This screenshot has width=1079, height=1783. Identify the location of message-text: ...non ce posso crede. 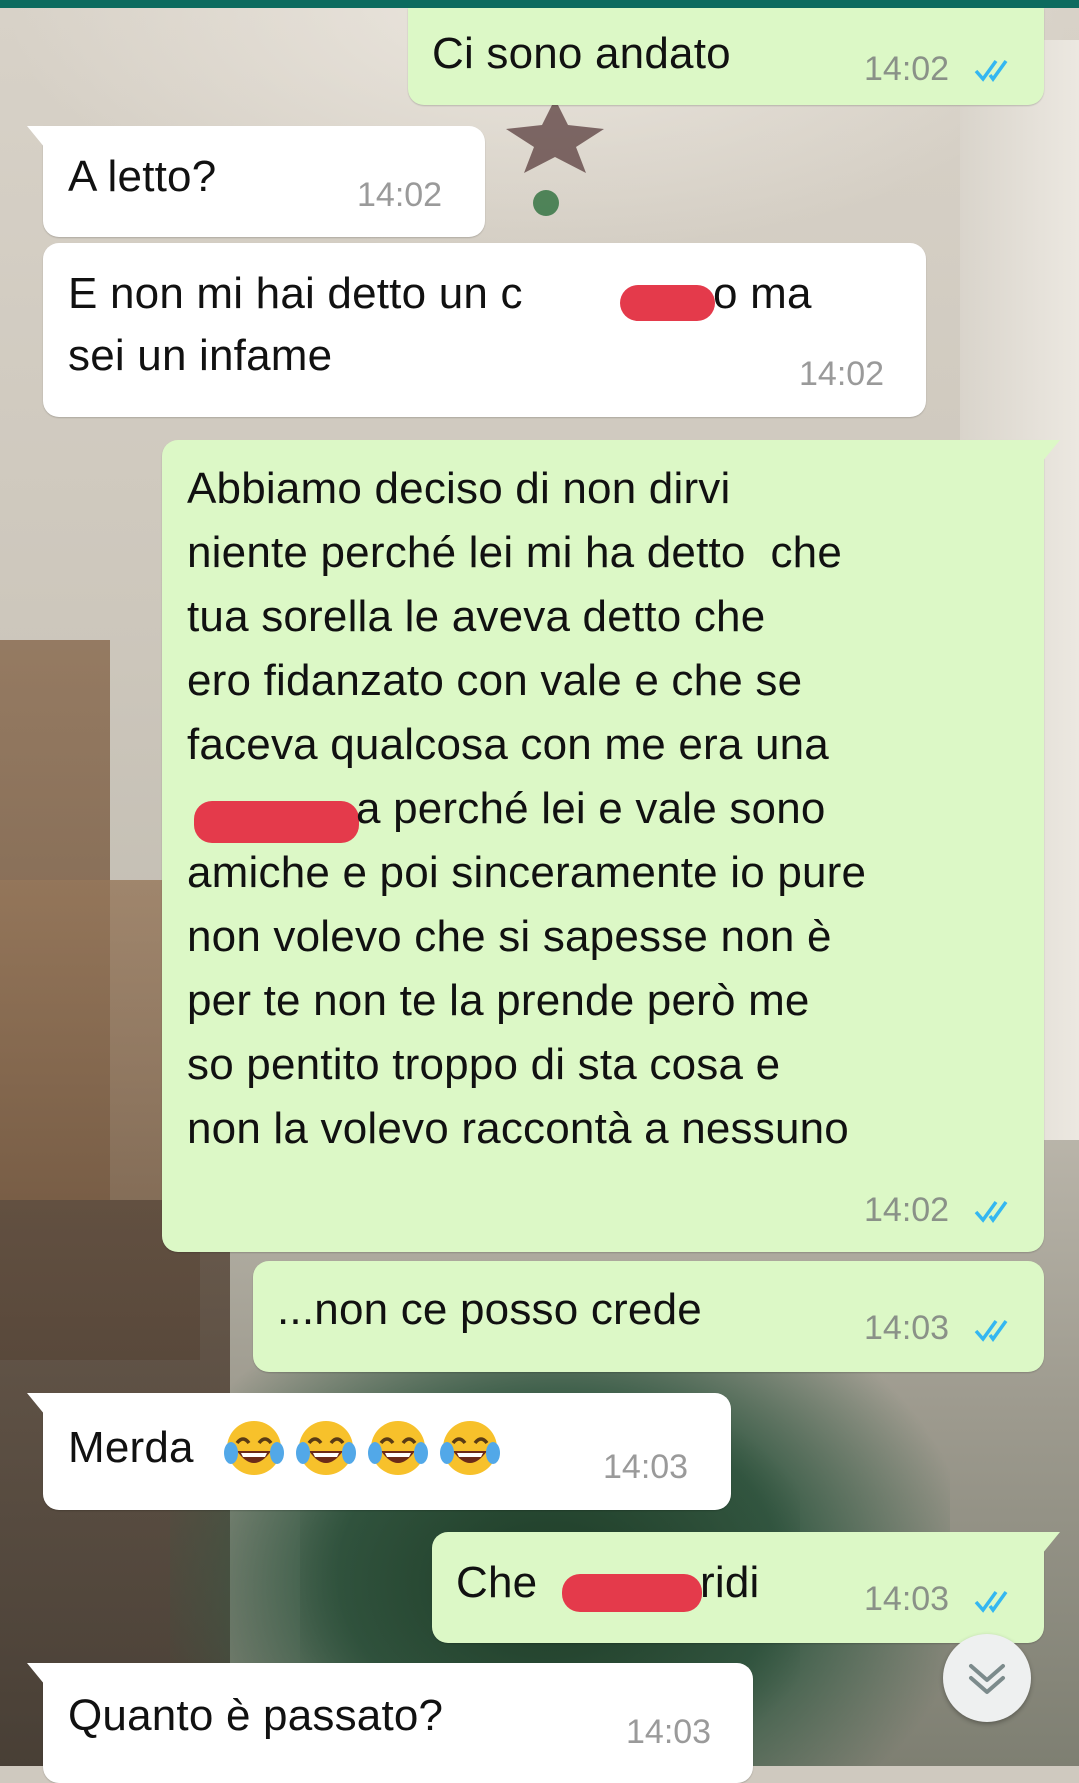
(489, 1309).